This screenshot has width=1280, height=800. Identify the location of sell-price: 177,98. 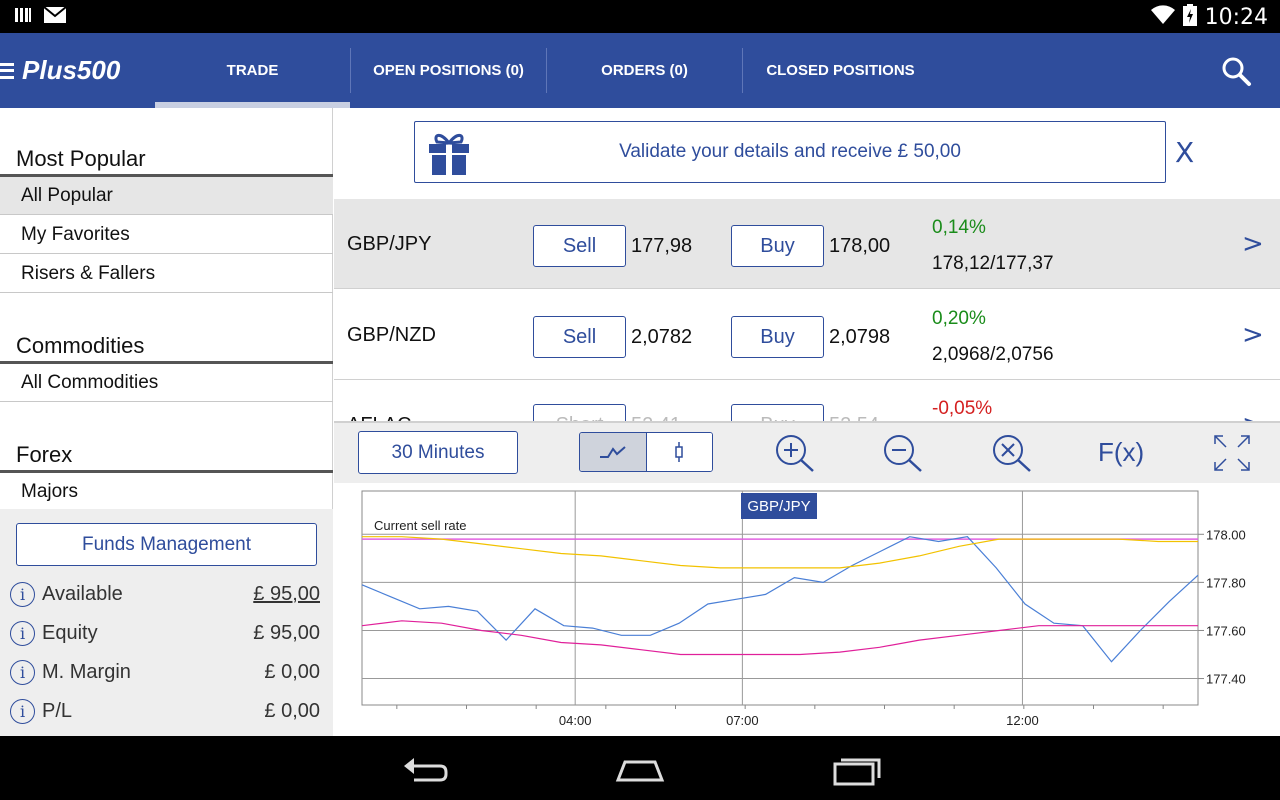
(662, 246).